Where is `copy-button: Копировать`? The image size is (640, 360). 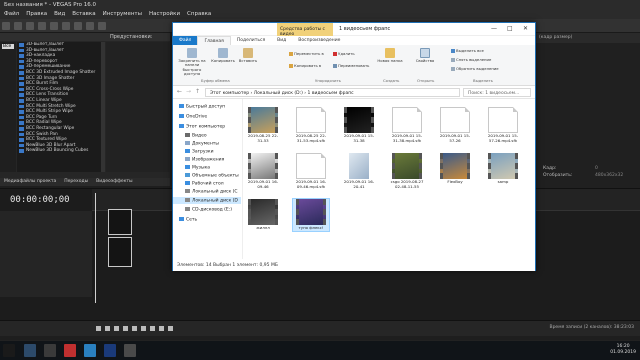 copy-button: Копировать is located at coordinates (223, 55).